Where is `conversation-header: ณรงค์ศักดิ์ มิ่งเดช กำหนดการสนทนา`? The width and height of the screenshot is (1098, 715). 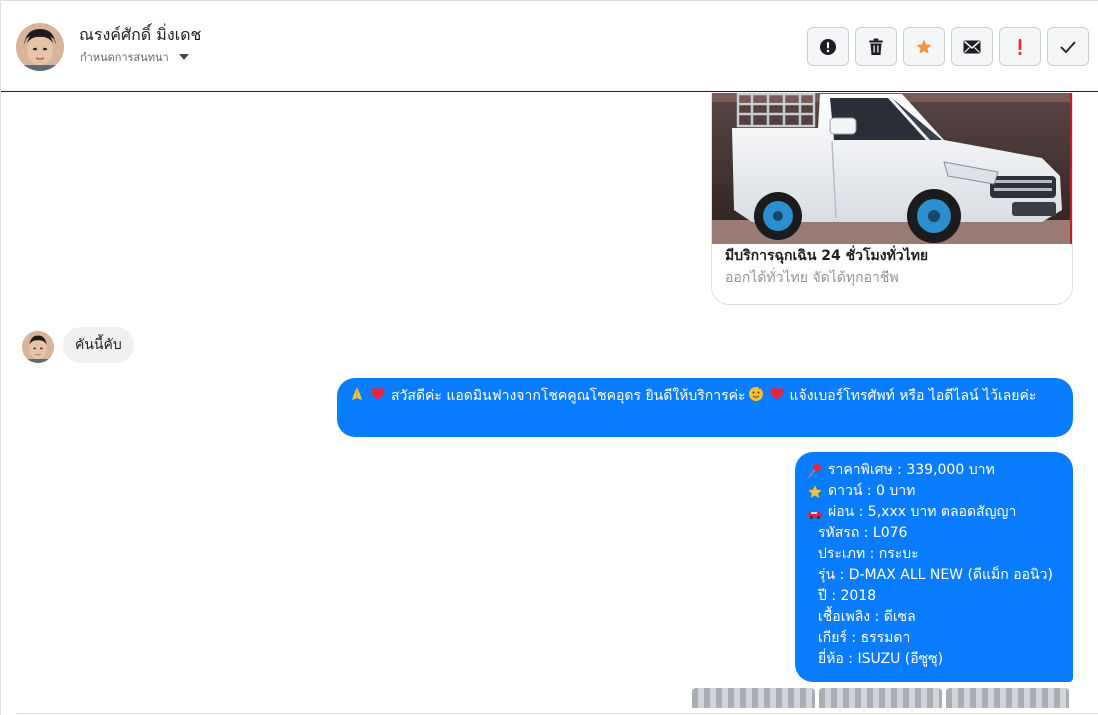 conversation-header: ณรงค์ศักดิ์ มิ่งเดช กำหนดการสนทนา is located at coordinates (549, 46).